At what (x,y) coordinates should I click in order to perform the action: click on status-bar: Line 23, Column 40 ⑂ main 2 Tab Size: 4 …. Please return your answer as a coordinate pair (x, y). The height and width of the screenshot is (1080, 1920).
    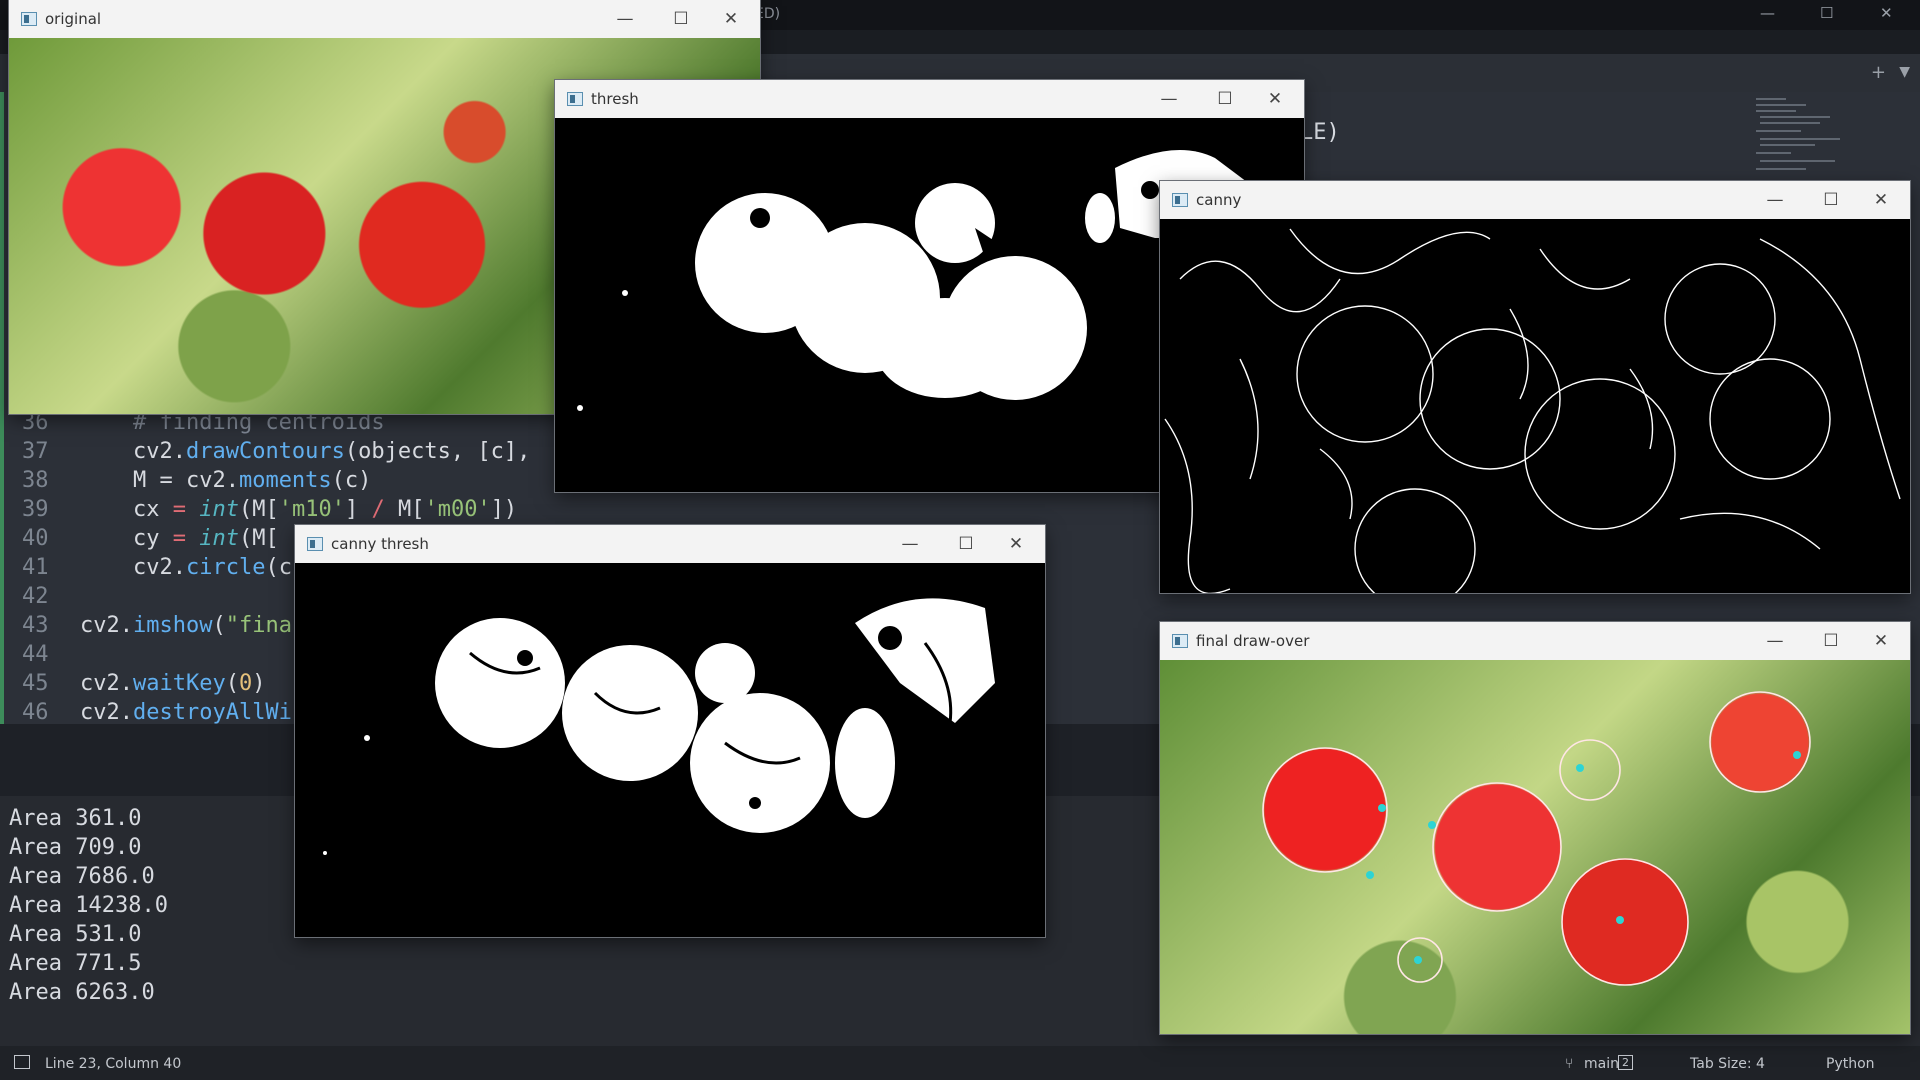
    Looking at the image, I should click on (960, 1063).